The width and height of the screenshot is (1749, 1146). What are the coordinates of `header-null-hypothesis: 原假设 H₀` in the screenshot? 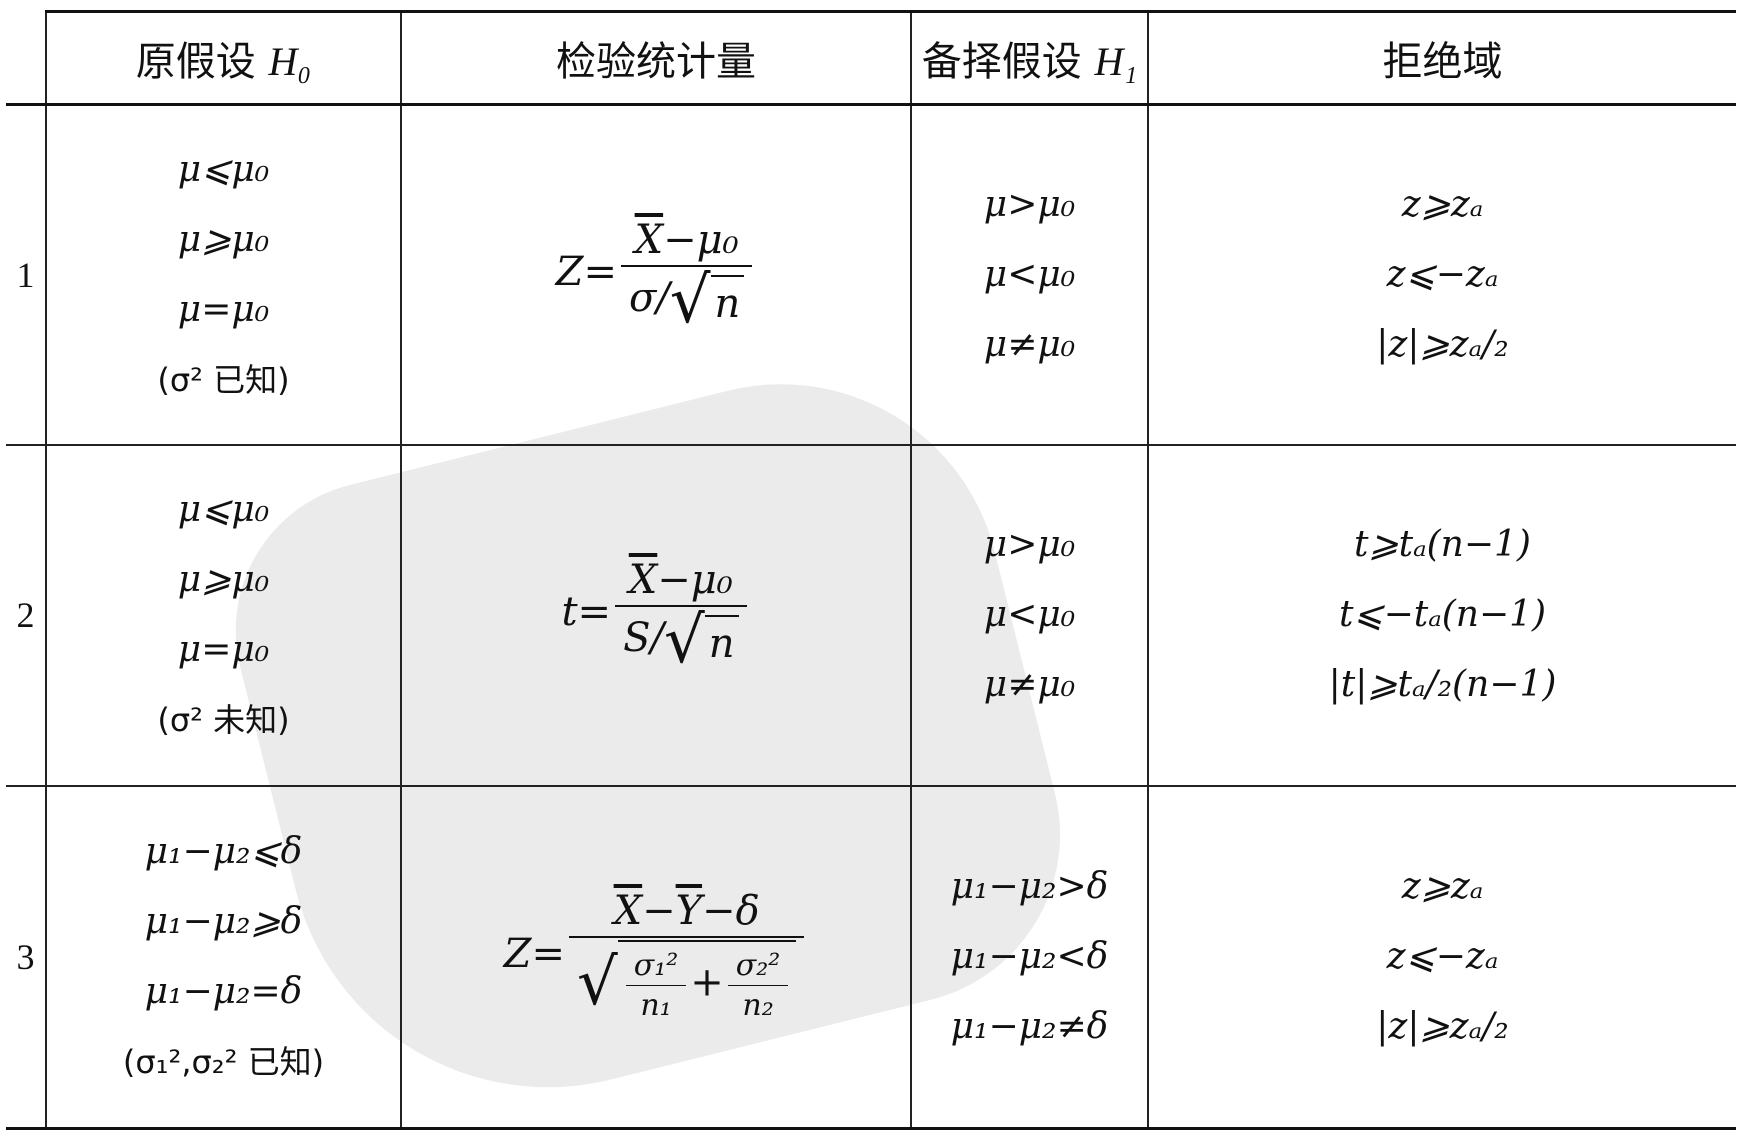 It's located at (223, 58).